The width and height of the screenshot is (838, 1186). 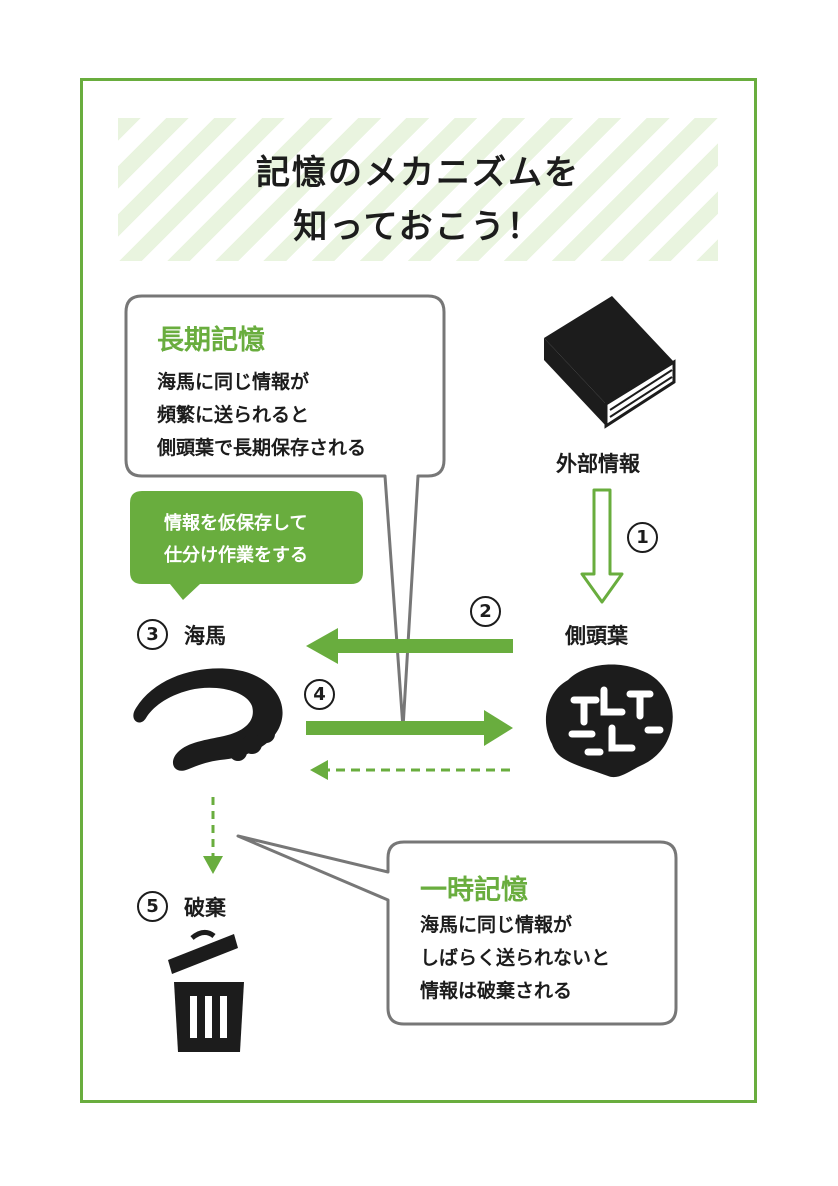 What do you see at coordinates (205, 636) in the screenshot?
I see `hippocampus-label: 海馬` at bounding box center [205, 636].